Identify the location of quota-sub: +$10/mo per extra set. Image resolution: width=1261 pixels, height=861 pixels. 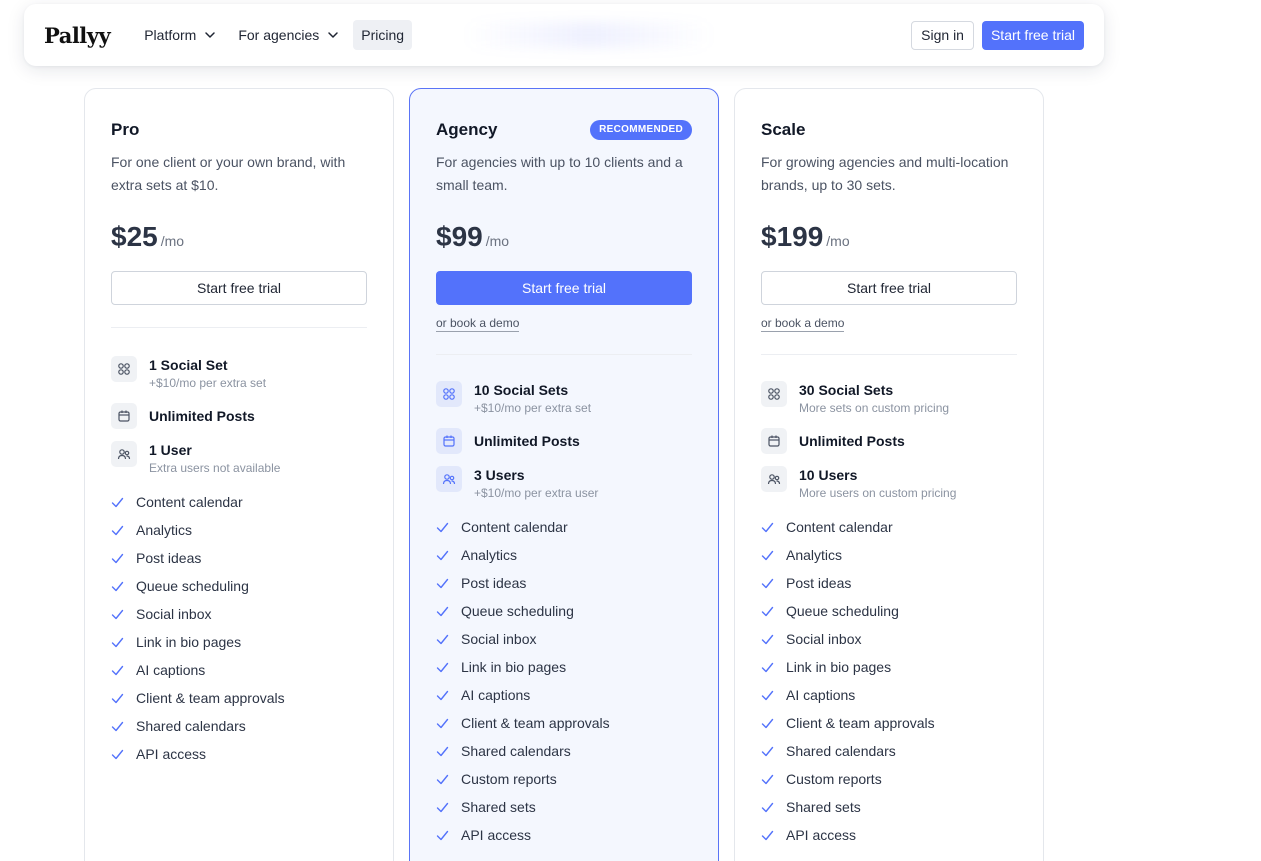
(208, 383).